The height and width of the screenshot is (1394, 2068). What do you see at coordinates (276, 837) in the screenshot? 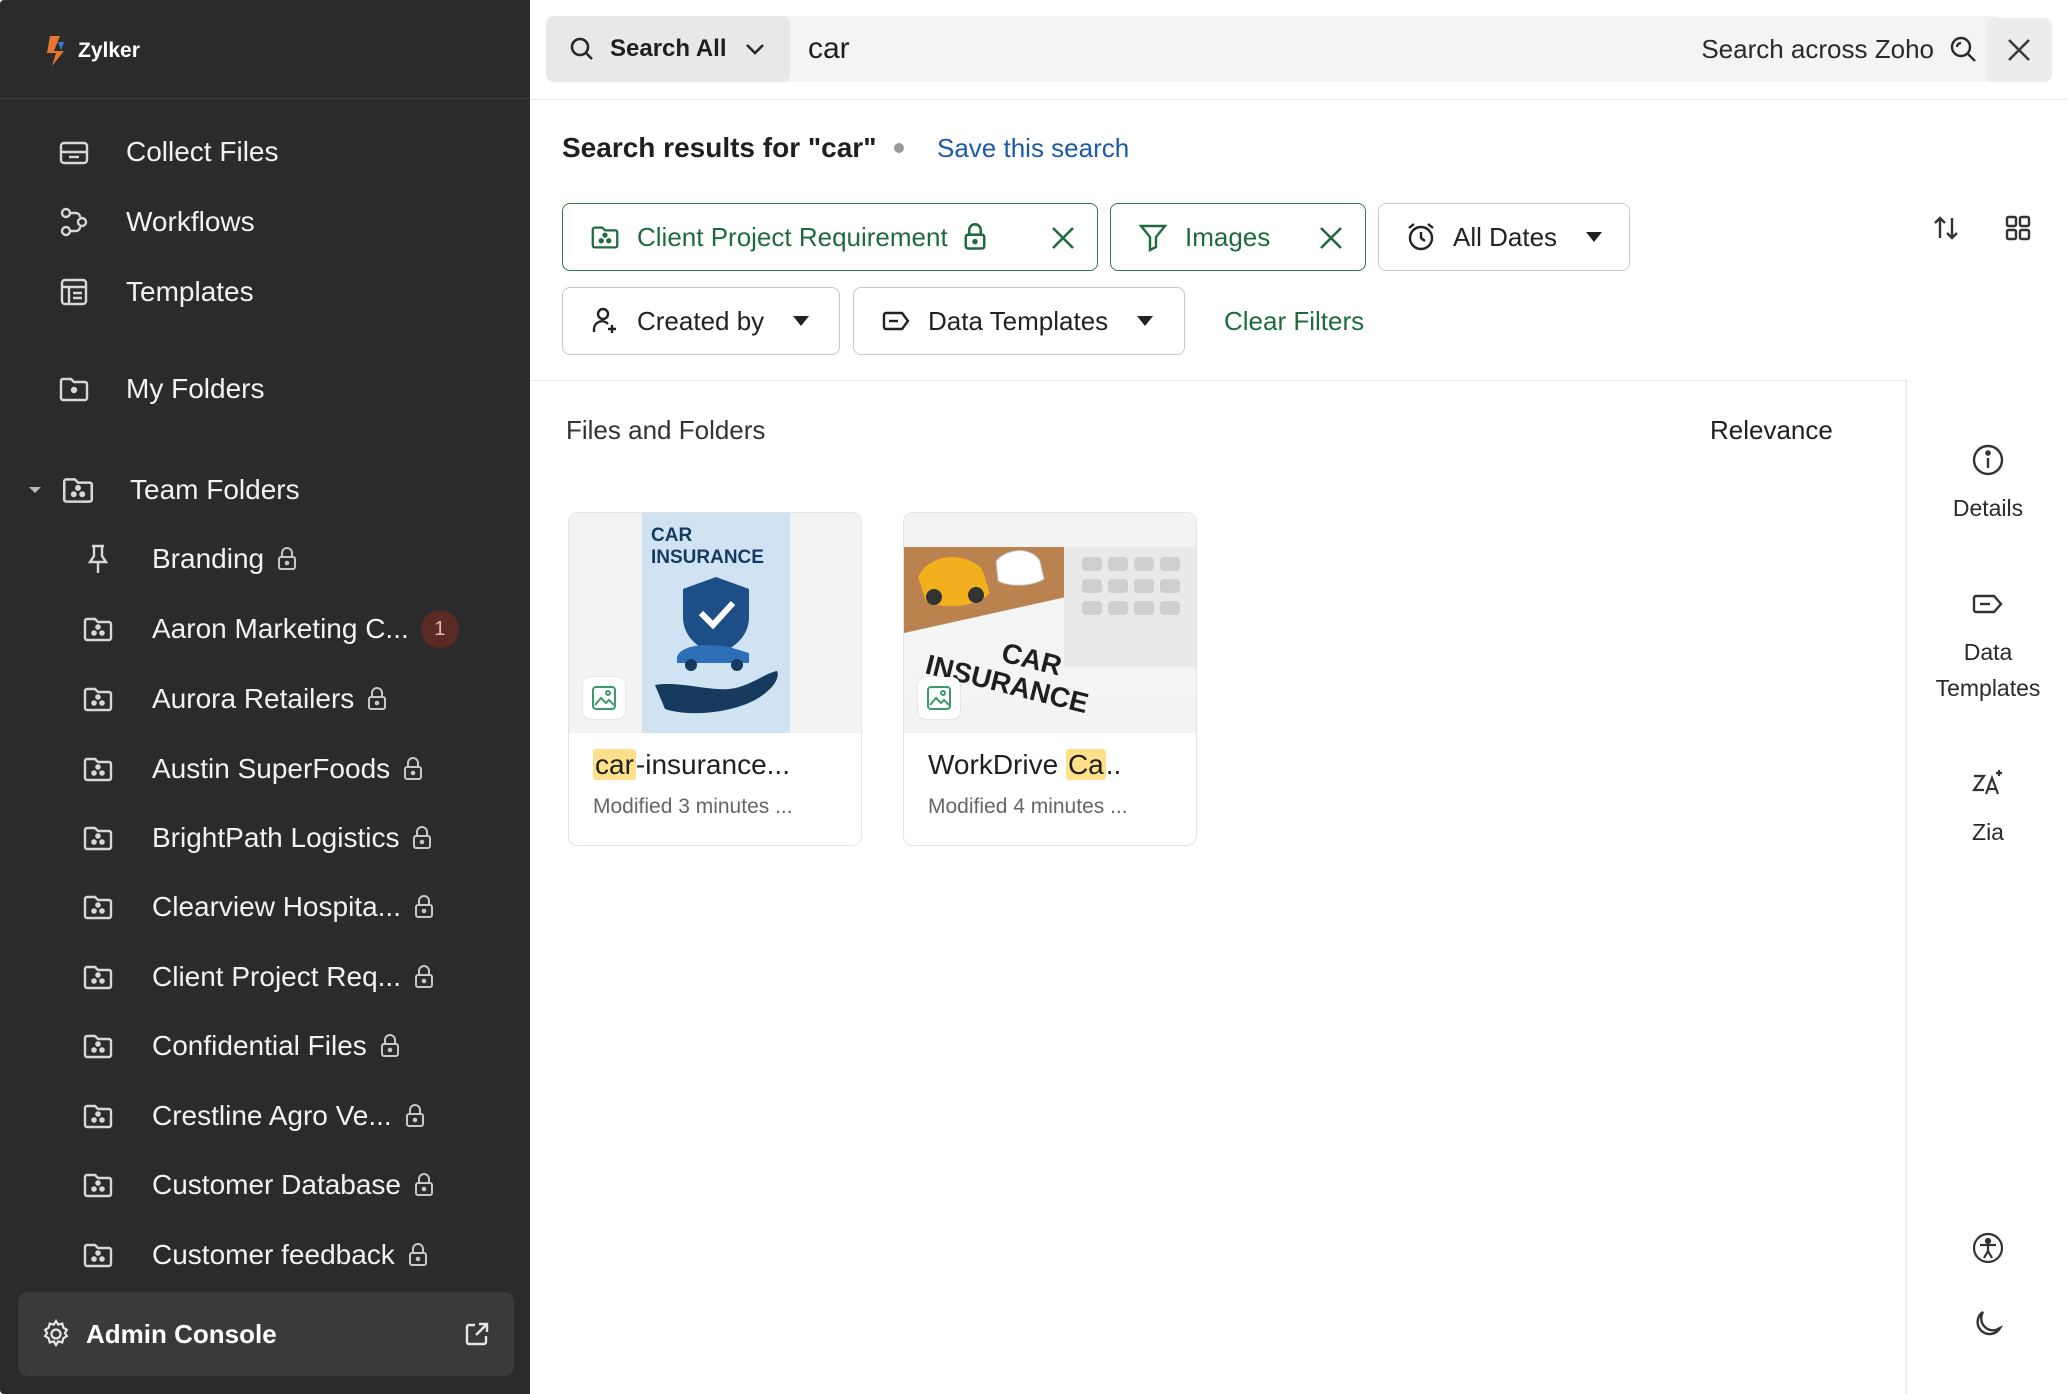
I see `team-folder-label: BrightPath Logistics` at bounding box center [276, 837].